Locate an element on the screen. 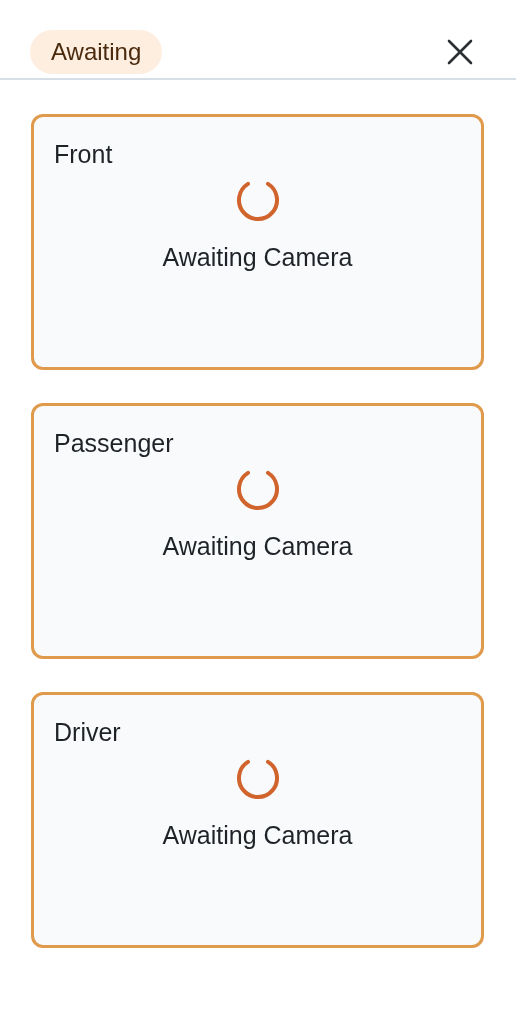  camera-title: Passenger is located at coordinates (114, 443).